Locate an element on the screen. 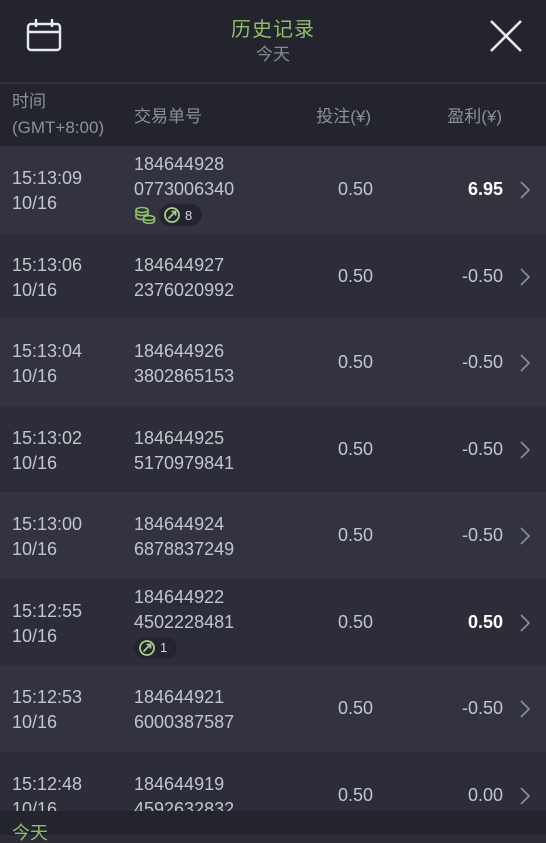  row-time-value: 15:13:00 is located at coordinates (47, 524).